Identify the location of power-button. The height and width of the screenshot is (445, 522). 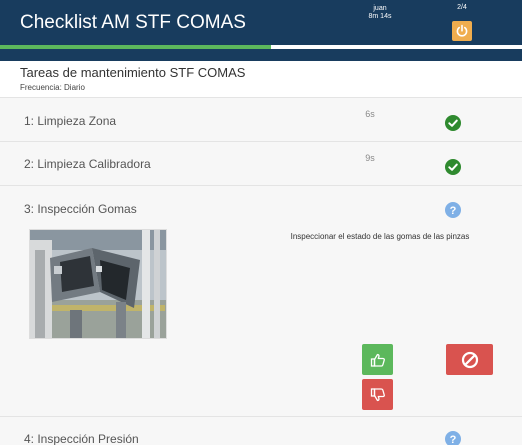
(462, 31).